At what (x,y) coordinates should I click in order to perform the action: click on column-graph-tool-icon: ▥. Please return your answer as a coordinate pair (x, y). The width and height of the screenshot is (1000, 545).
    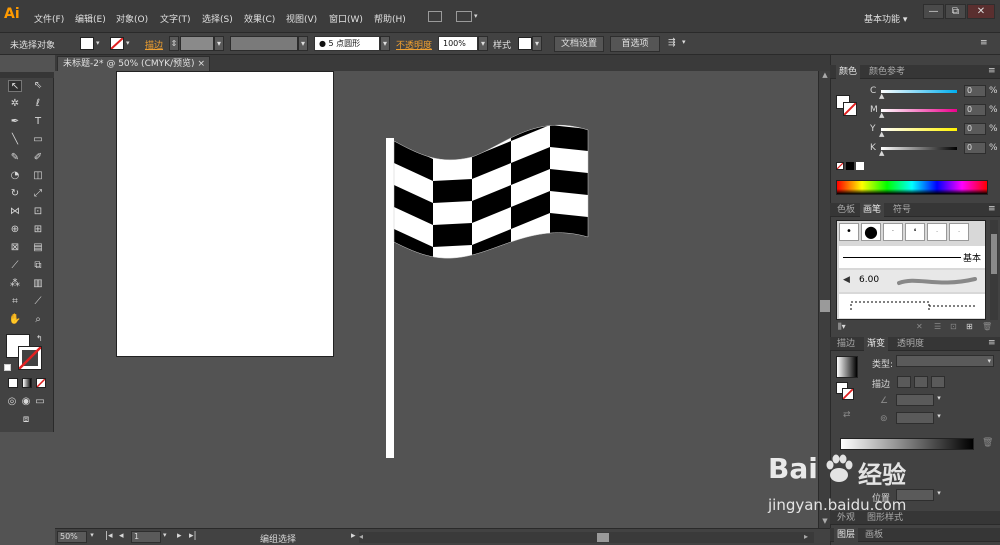
    Looking at the image, I should click on (38, 284).